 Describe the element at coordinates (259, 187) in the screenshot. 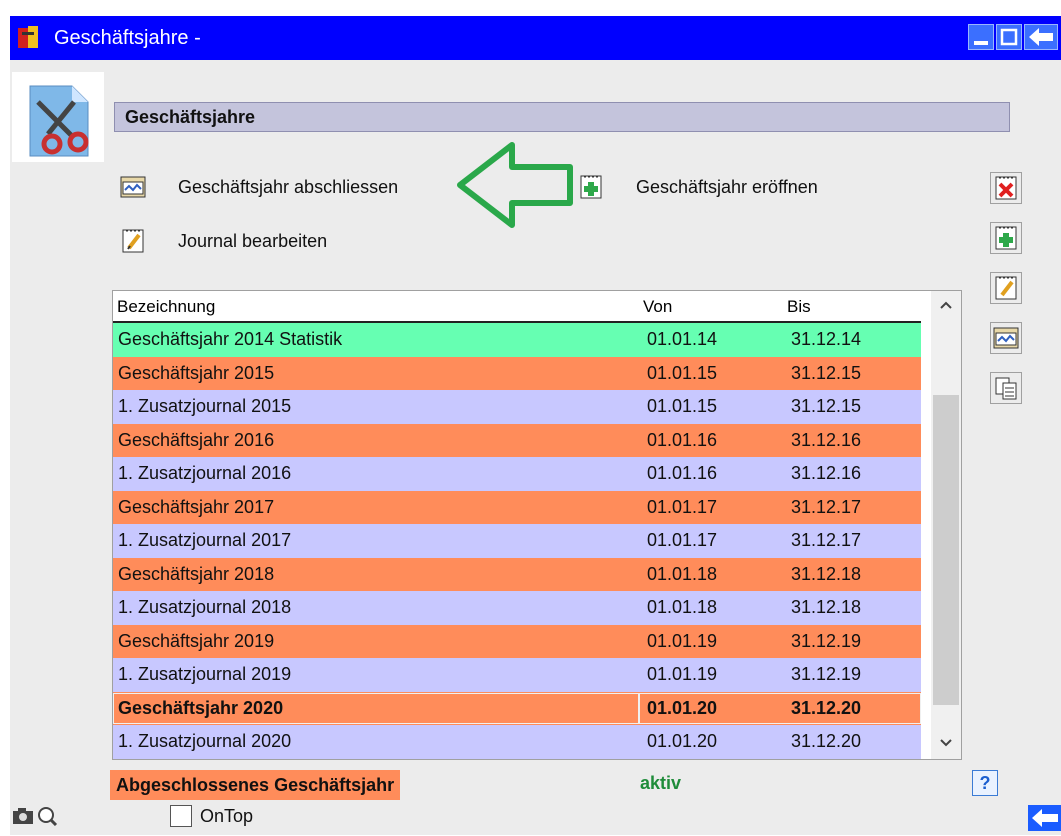

I see `close-year-action: Geschäftsjahr abschliessen` at that location.